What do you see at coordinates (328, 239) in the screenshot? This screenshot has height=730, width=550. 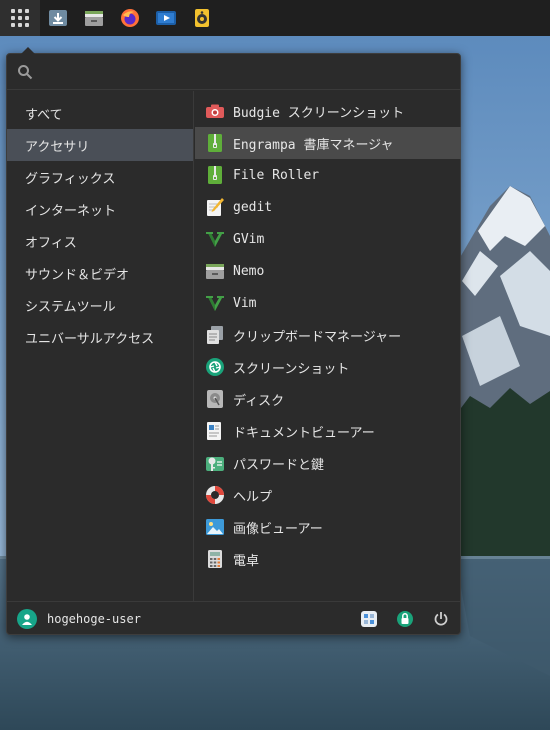 I see `app-item-gvim: GVim` at bounding box center [328, 239].